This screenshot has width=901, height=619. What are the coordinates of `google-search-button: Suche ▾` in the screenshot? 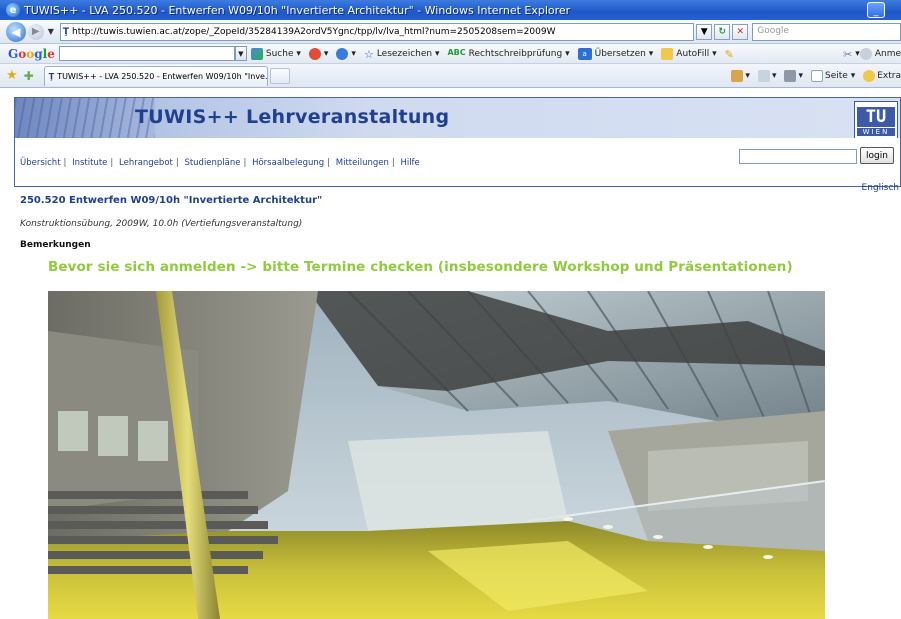 It's located at (275, 53).